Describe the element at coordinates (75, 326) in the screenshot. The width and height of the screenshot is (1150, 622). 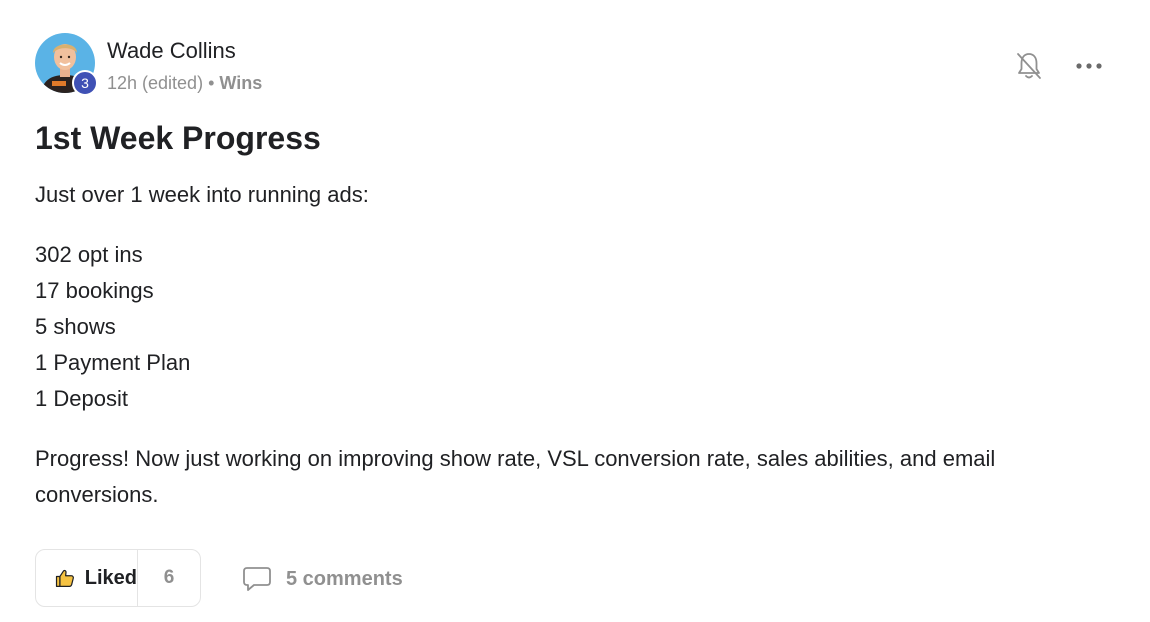
I see `stat-line: 5 shows` at that location.